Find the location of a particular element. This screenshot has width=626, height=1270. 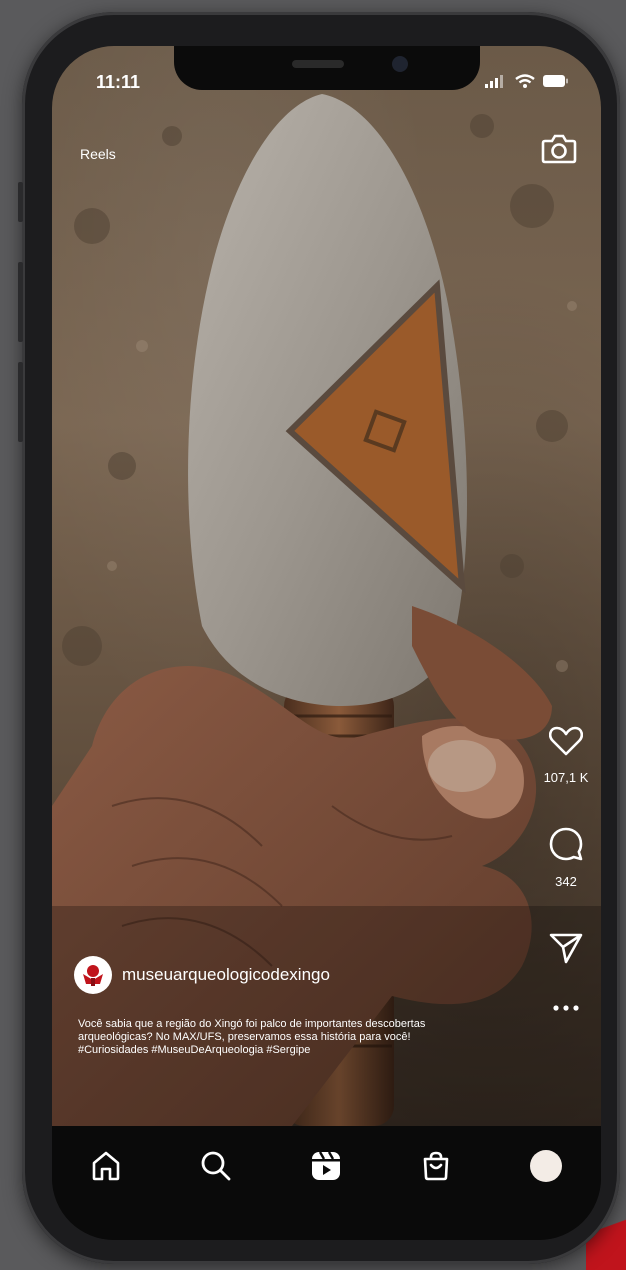

reels-icon is located at coordinates (326, 1166).